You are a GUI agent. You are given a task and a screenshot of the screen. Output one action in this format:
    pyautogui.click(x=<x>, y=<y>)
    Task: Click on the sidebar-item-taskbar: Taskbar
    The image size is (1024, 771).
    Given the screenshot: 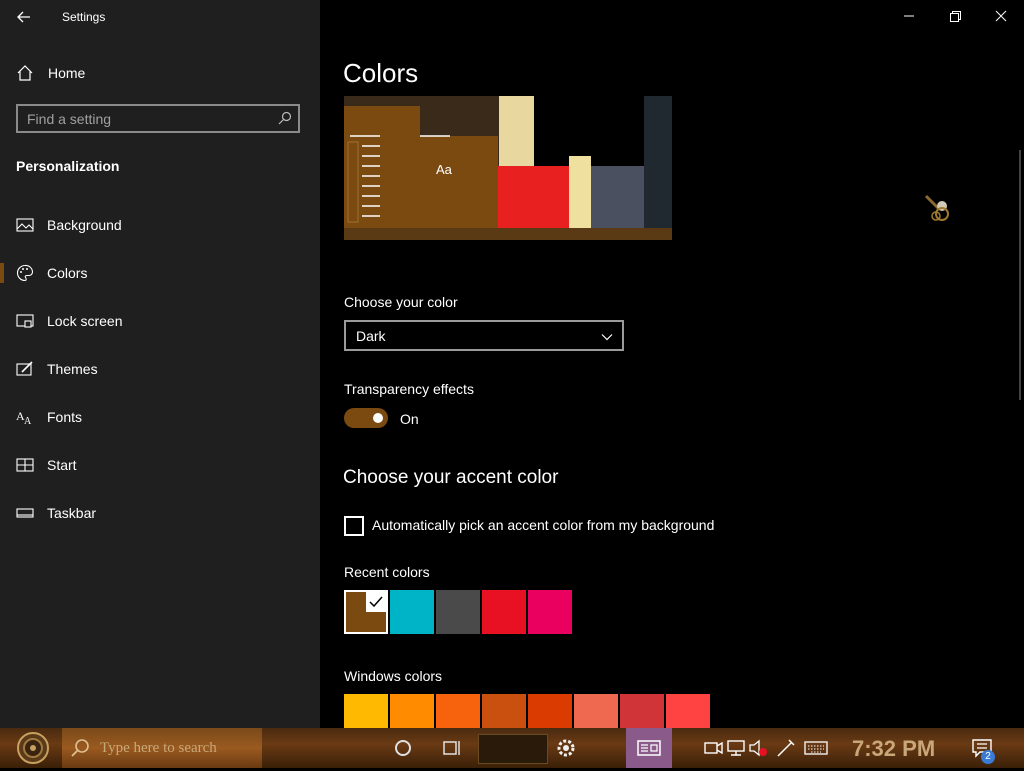 What is the action you would take?
    pyautogui.click(x=160, y=513)
    